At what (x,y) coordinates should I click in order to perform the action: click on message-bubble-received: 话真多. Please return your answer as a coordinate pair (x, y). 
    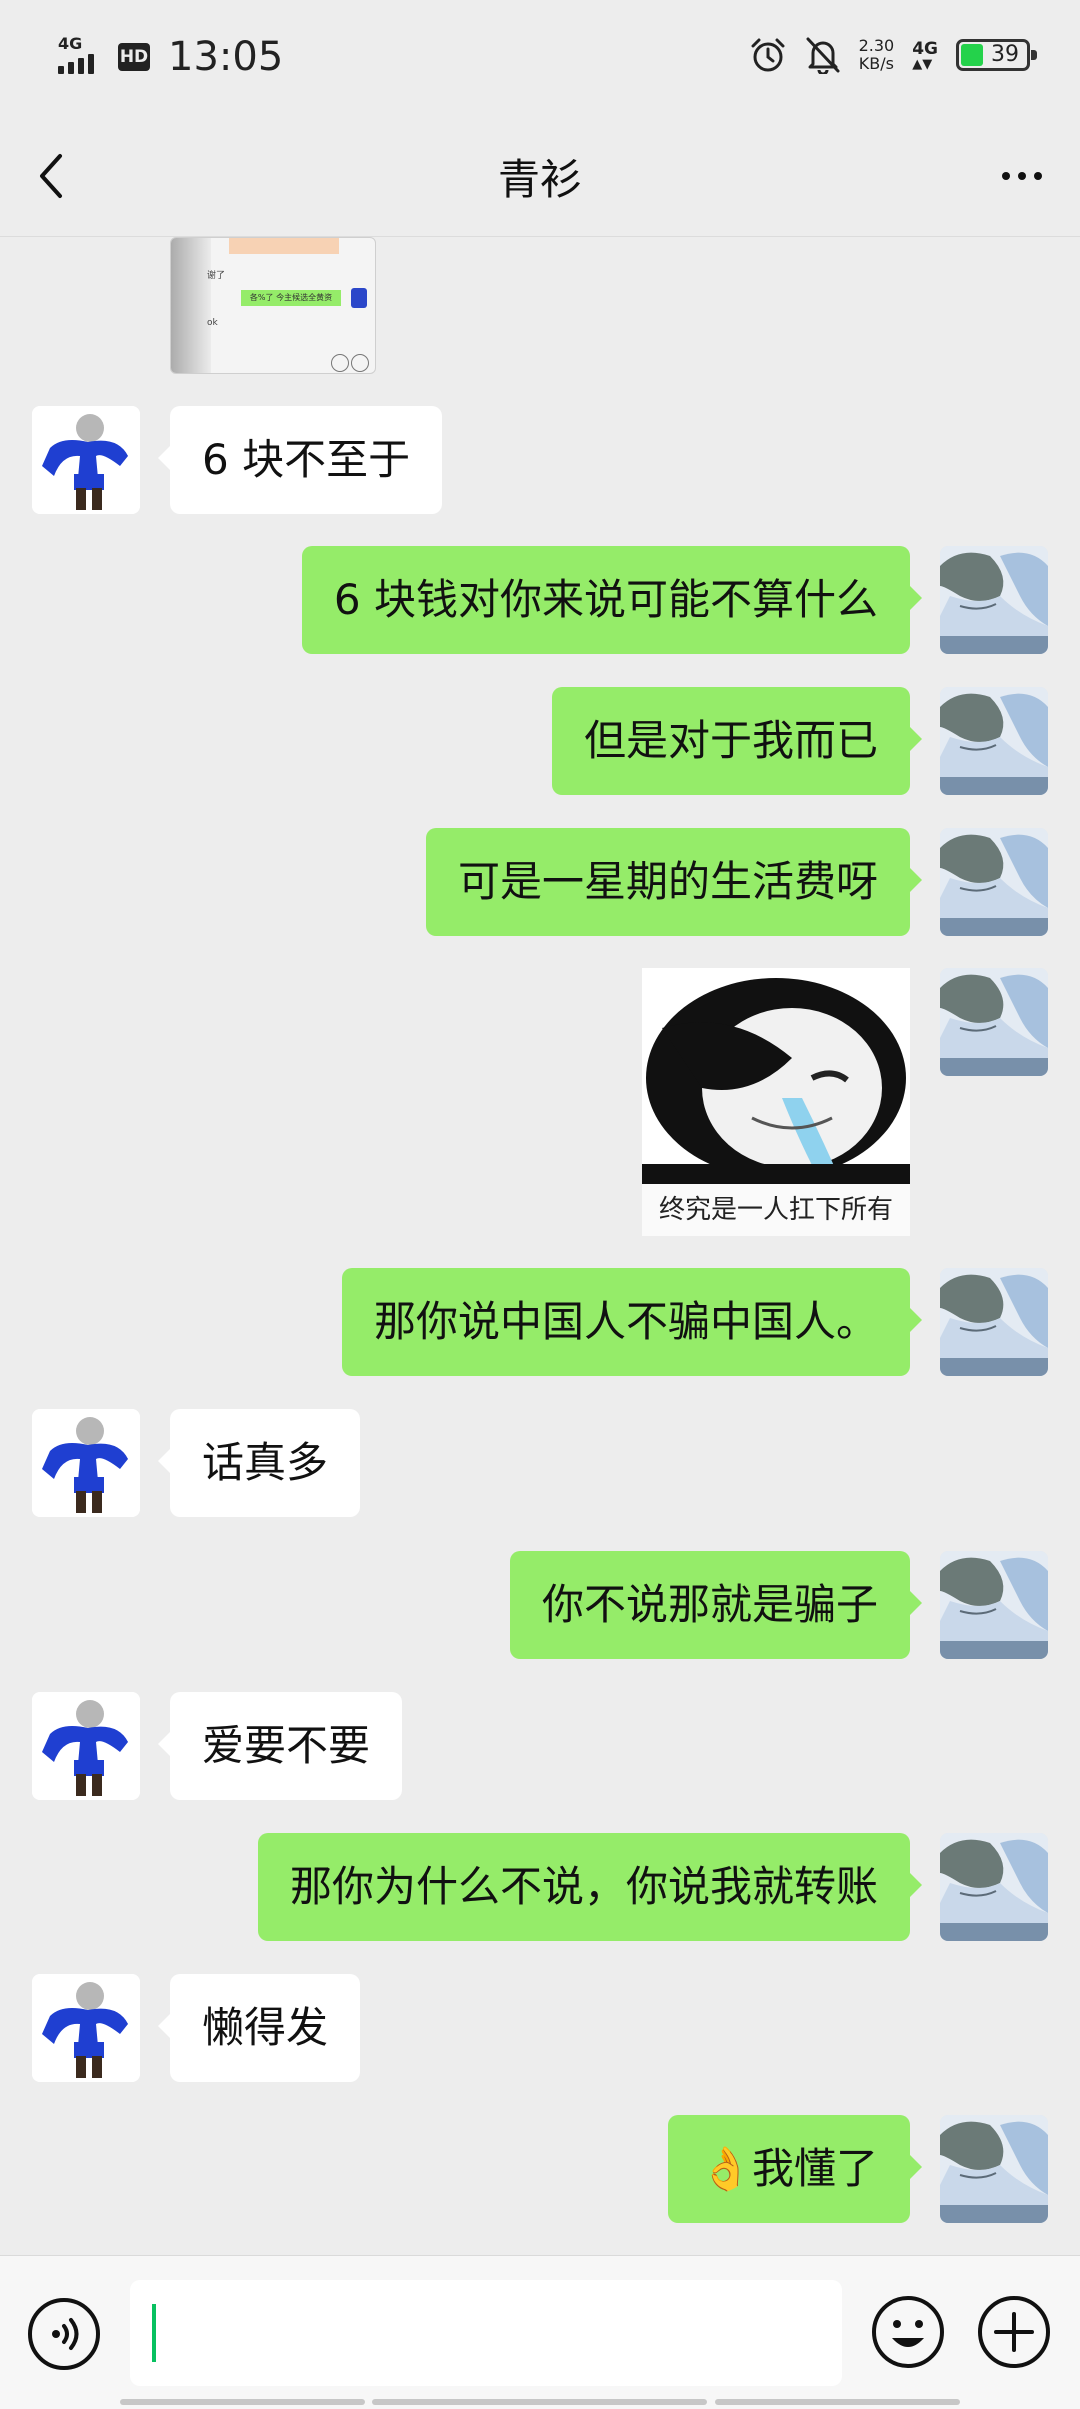
    Looking at the image, I should click on (259, 1463).